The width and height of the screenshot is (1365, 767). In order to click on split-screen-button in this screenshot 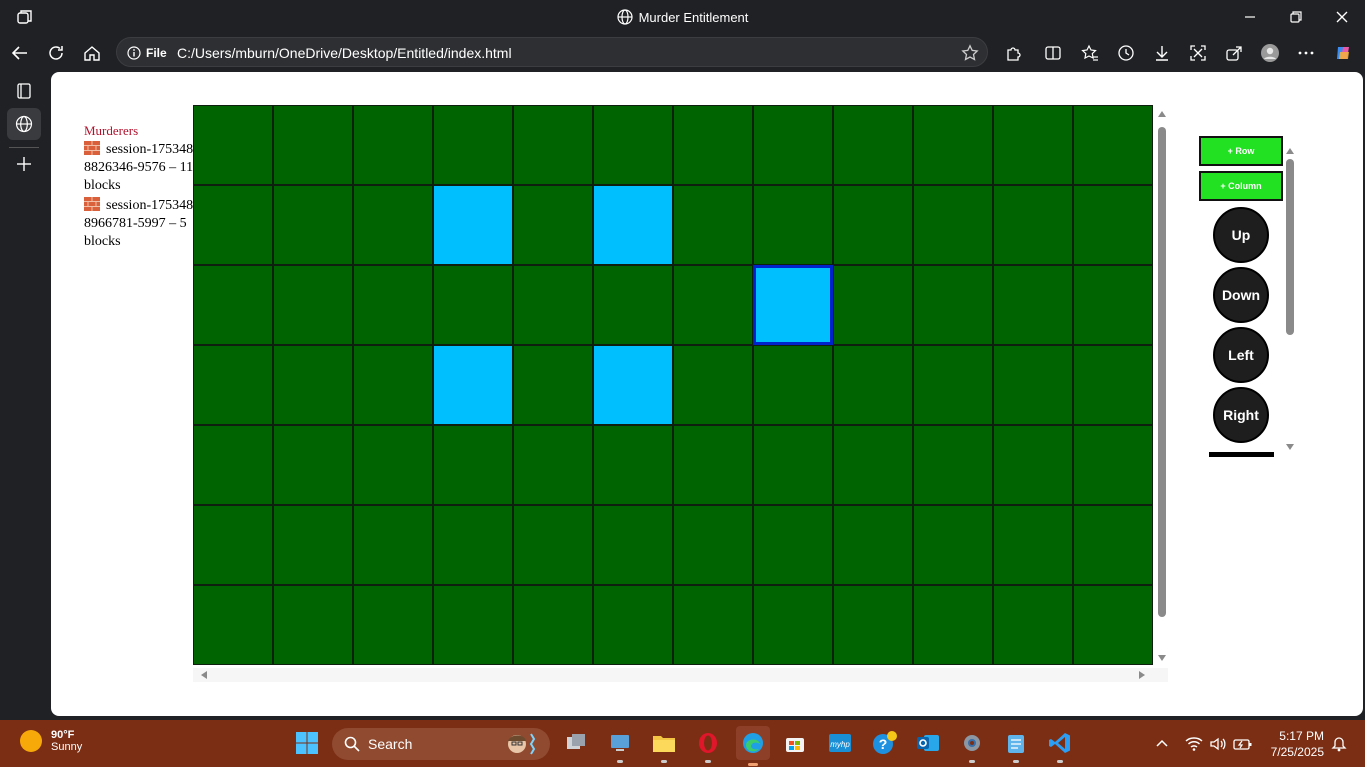, I will do `click(1053, 53)`.